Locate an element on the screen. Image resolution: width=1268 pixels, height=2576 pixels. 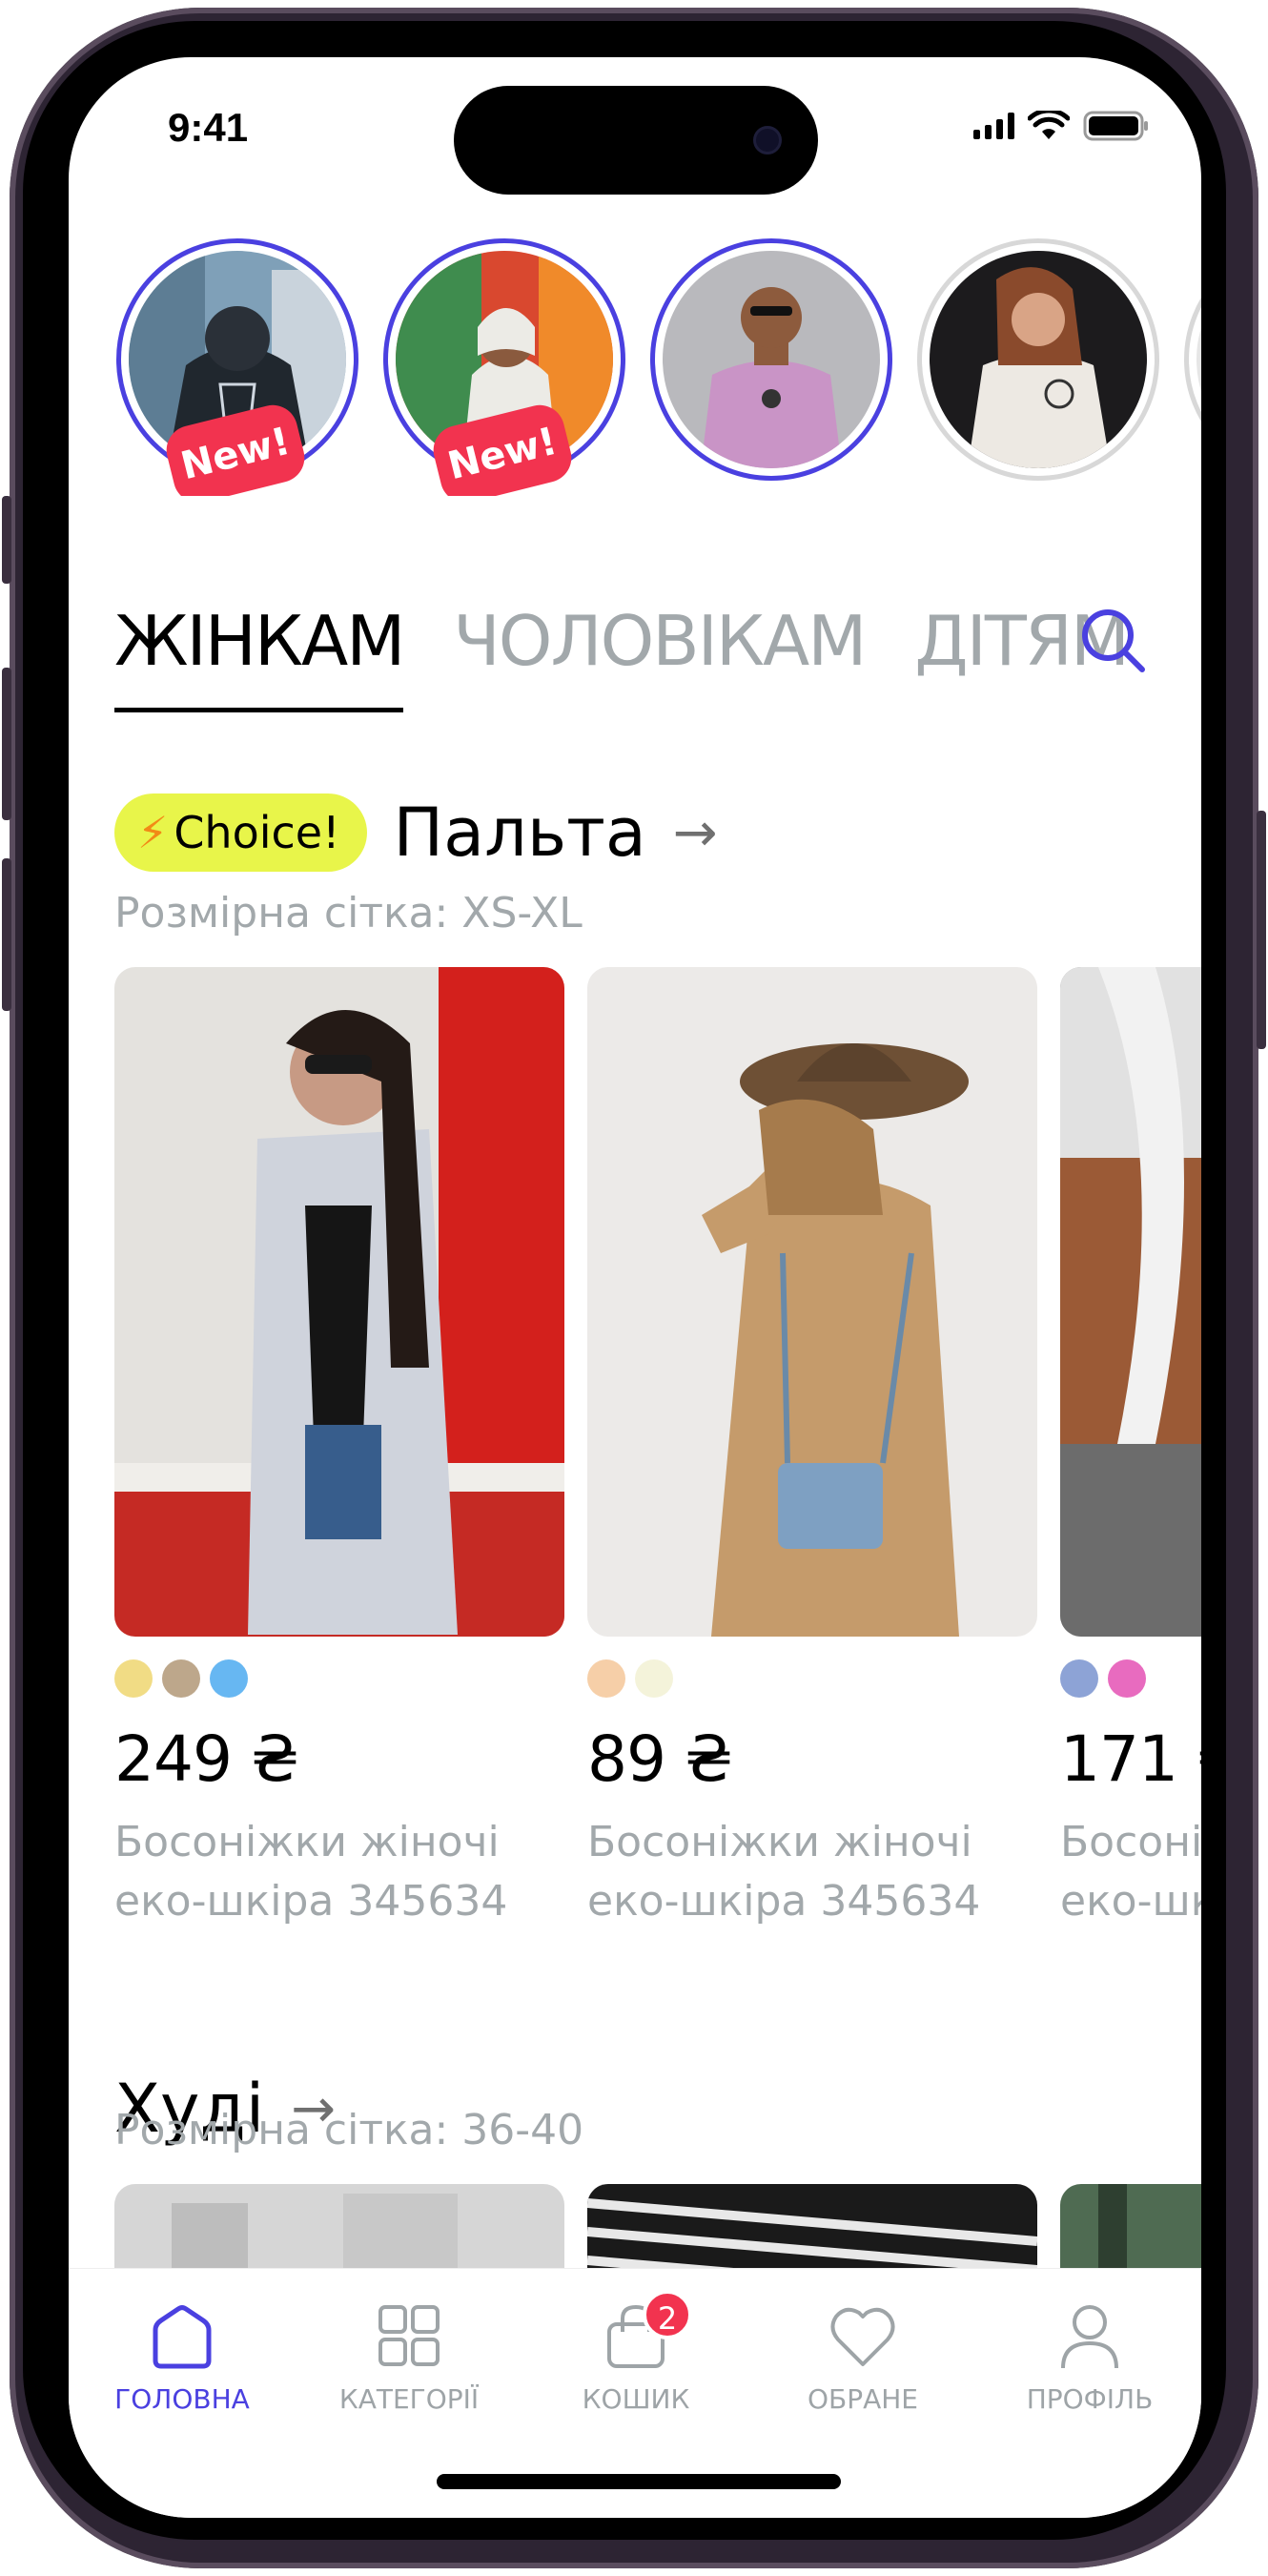
product-card: 171 ₴ Босоніжки жіночі еко-шкіра 345634 is located at coordinates (1130, 1449).